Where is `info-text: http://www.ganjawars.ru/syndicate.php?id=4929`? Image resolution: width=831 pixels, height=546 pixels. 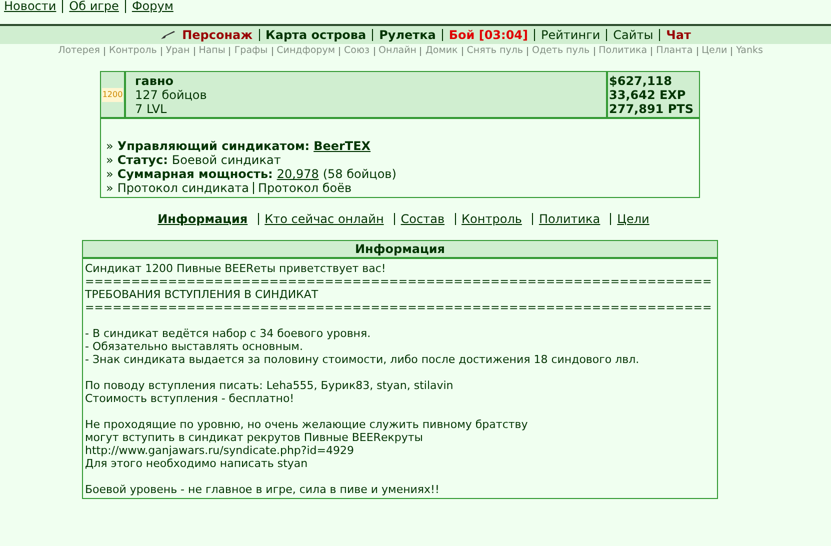 info-text: http://www.ganjawars.ru/syndicate.php?id=4929 is located at coordinates (220, 450).